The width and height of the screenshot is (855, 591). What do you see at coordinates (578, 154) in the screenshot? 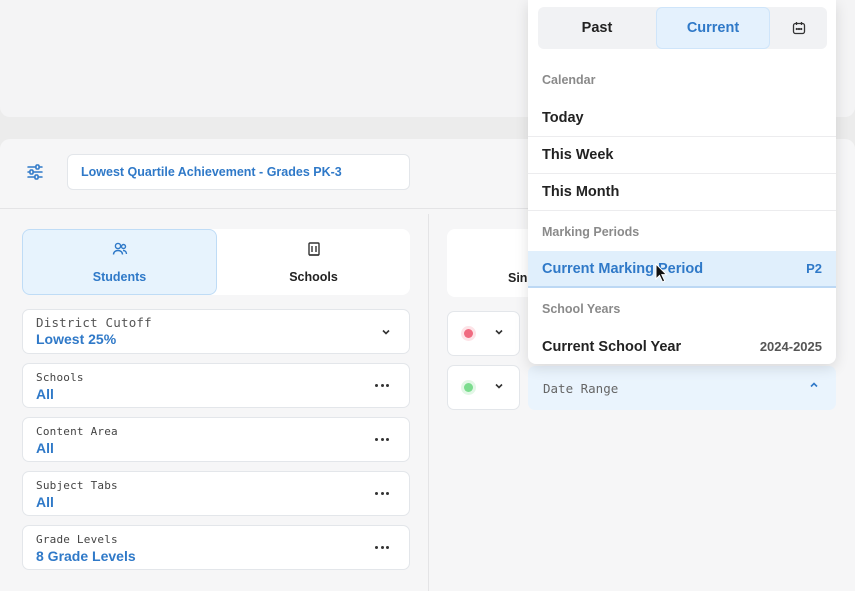
I see `option-this-week-label: This Week` at bounding box center [578, 154].